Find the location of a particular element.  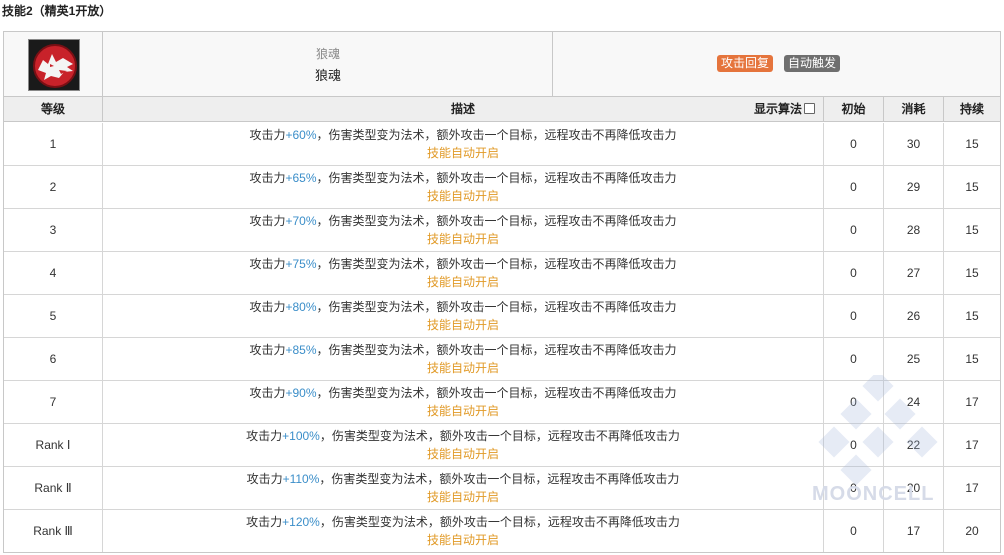

header-initial: 初始 is located at coordinates (854, 109).